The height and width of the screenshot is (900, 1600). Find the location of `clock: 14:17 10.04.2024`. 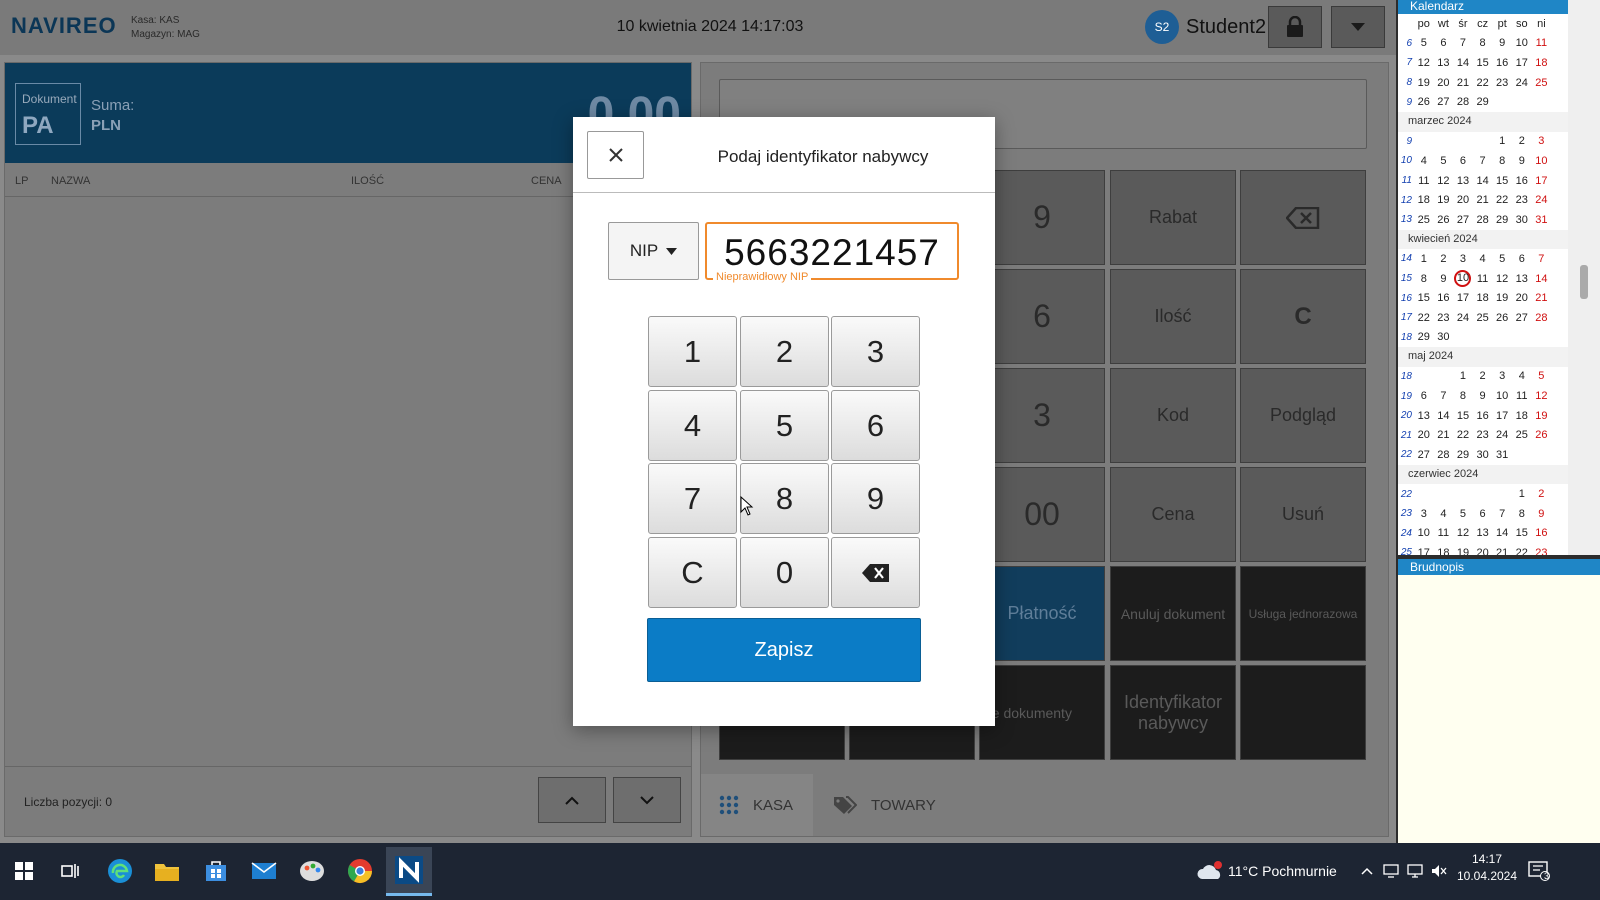

clock: 14:17 10.04.2024 is located at coordinates (1487, 868).